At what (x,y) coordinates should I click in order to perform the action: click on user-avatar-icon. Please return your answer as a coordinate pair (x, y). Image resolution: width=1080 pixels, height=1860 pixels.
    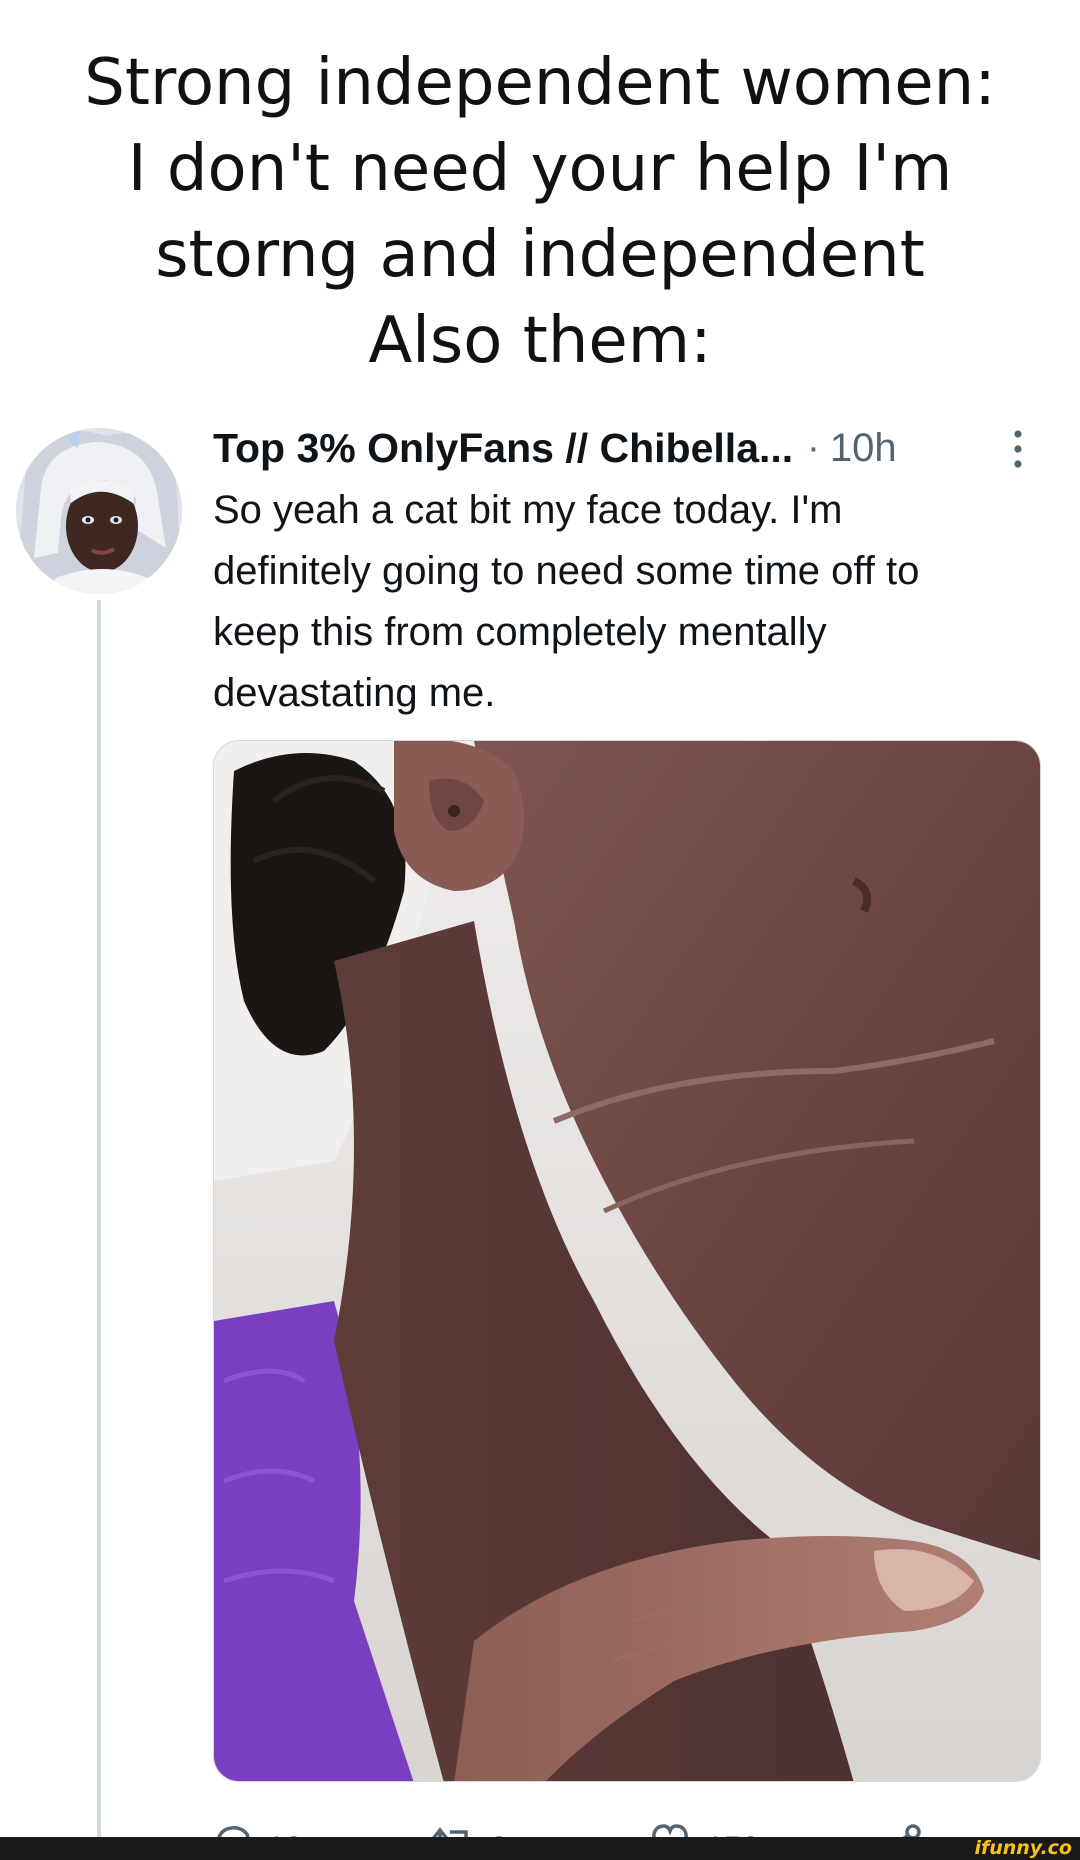
    Looking at the image, I should click on (99, 511).